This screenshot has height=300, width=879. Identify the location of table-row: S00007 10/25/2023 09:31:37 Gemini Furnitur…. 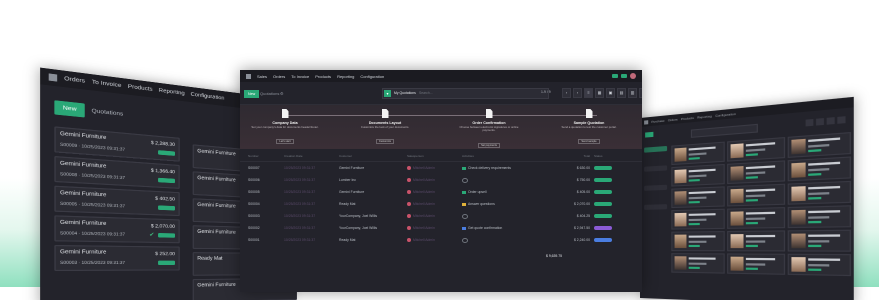
(441, 168).